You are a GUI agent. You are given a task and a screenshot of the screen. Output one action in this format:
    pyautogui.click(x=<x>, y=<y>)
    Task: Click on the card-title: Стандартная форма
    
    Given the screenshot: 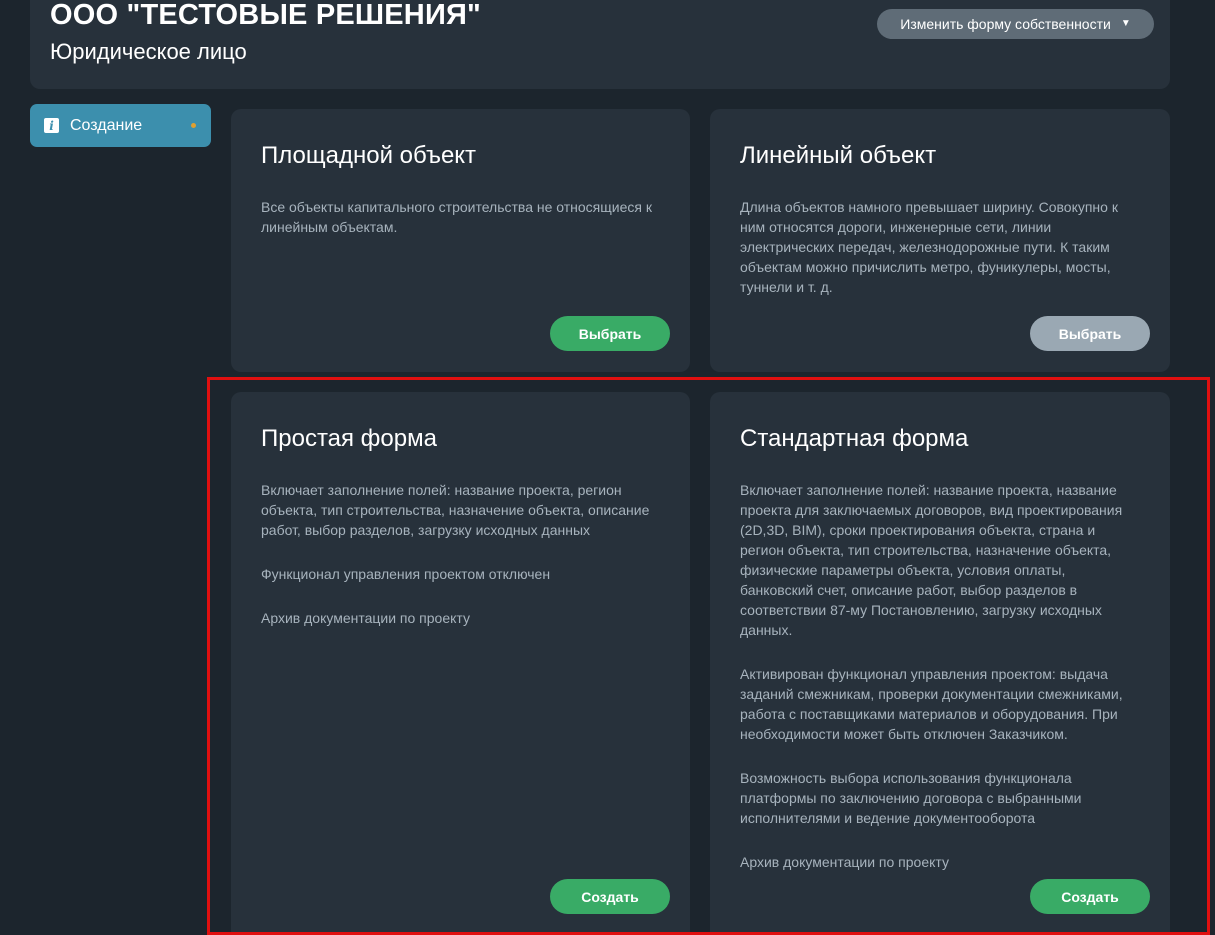 What is the action you would take?
    pyautogui.click(x=854, y=438)
    